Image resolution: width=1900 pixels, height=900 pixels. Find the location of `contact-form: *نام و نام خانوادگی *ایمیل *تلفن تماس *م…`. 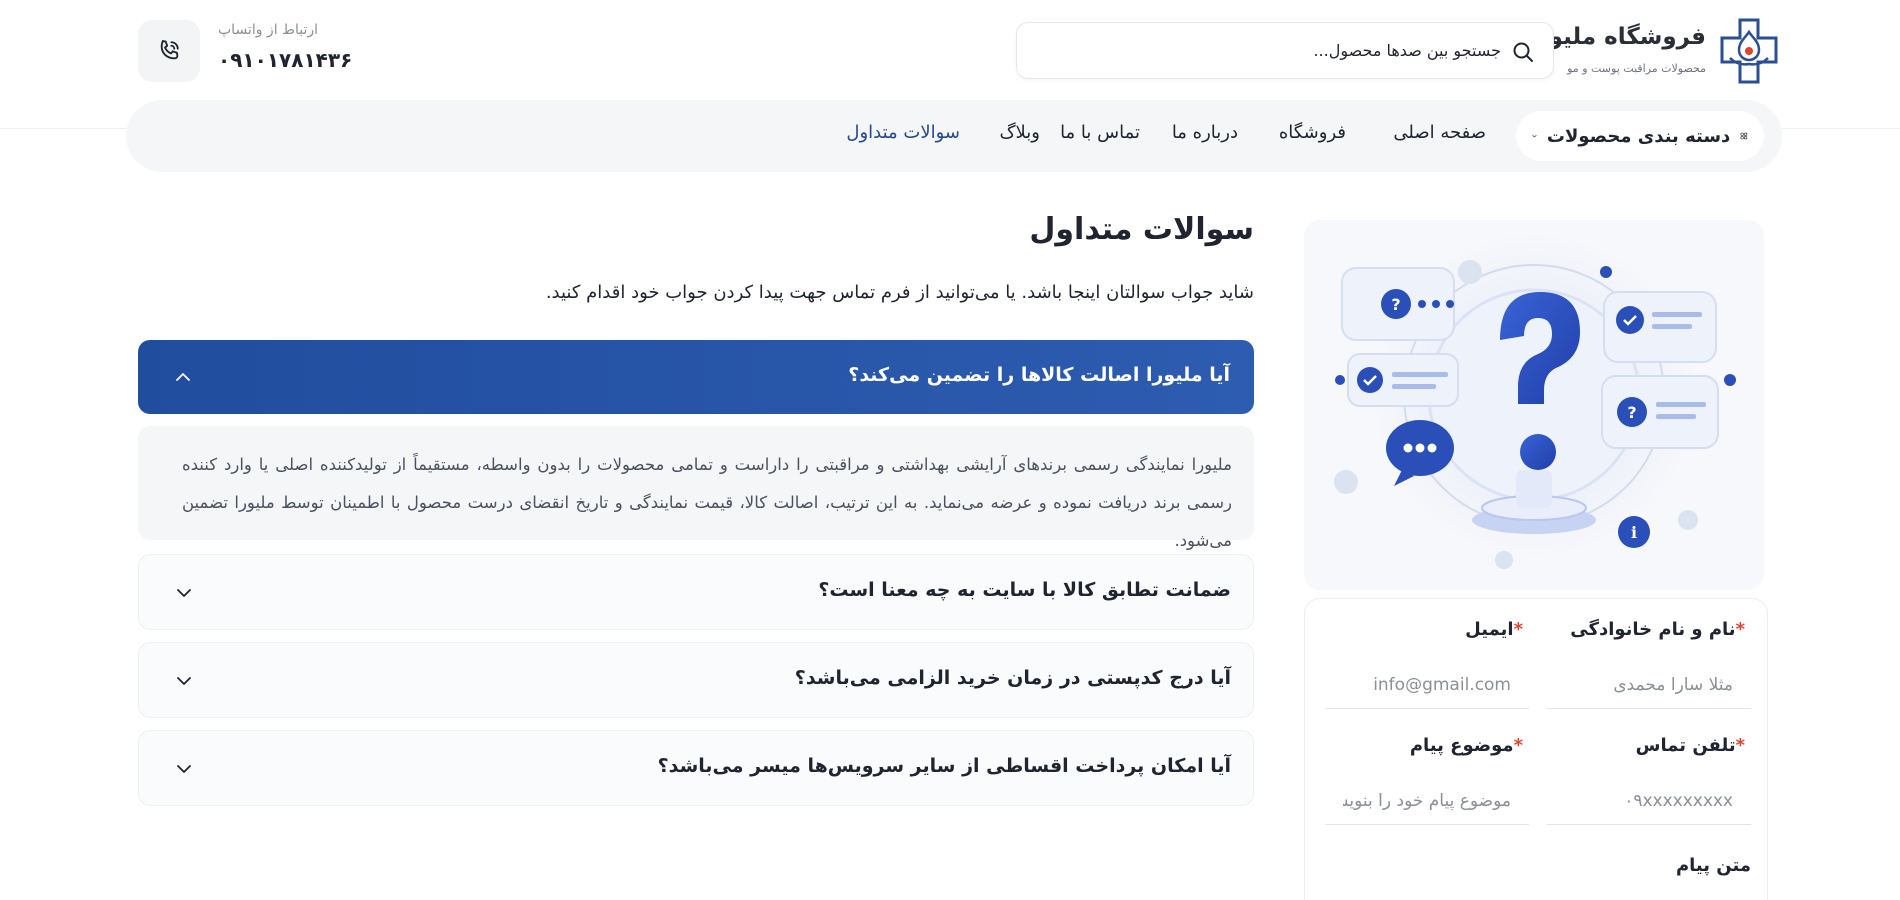

contact-form: *نام و نام خانوادگی *ایمیل *تلفن تماس *م… is located at coordinates (1536, 749).